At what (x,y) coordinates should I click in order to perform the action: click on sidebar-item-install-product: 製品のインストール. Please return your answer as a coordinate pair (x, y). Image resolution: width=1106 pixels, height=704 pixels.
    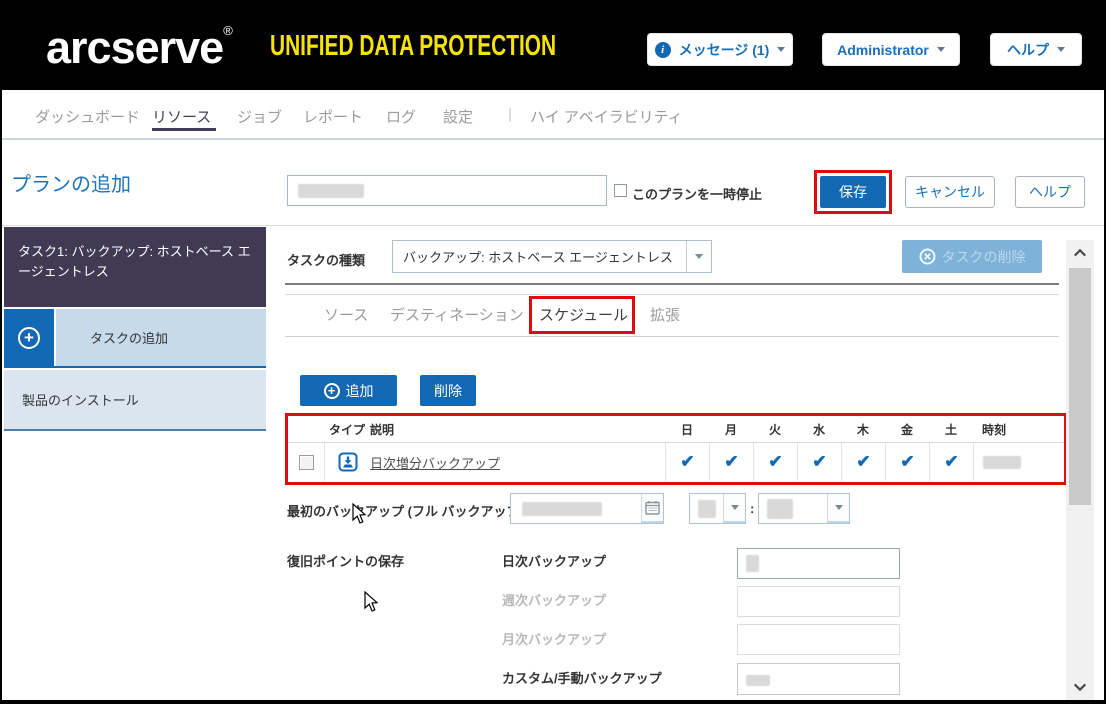
    Looking at the image, I should click on (135, 400).